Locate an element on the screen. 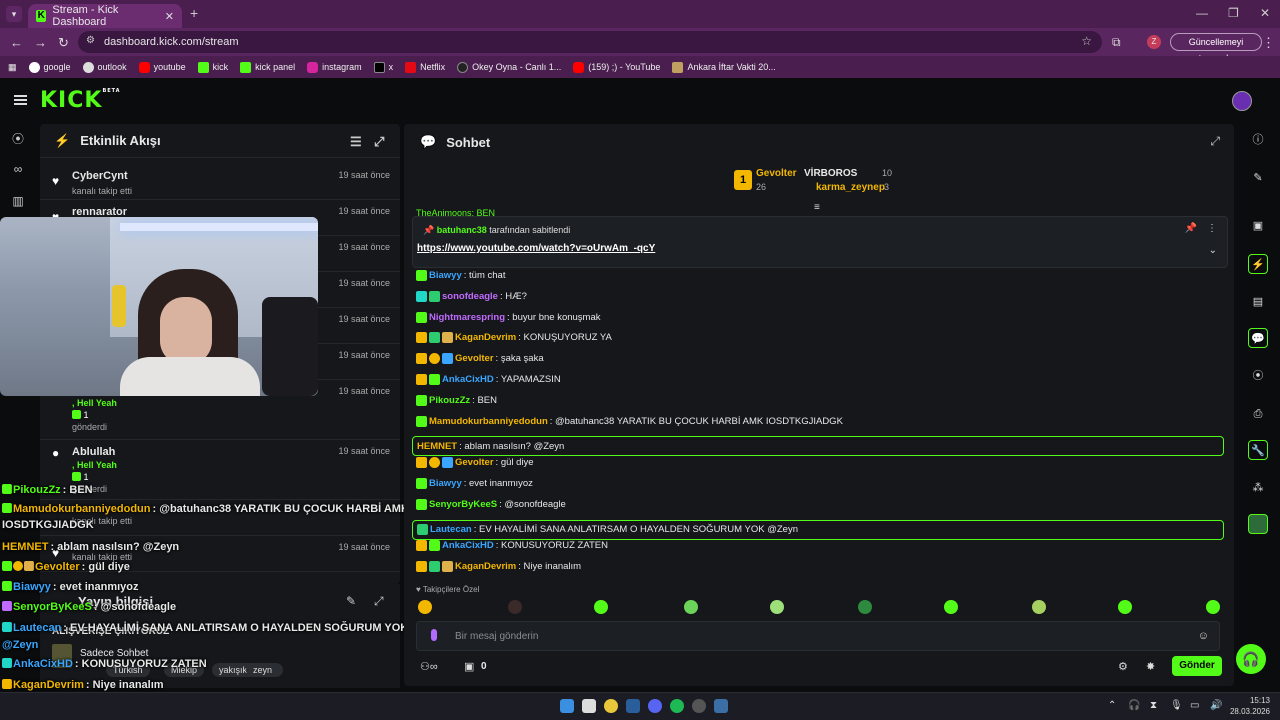  bookmark-instagram: instagram is located at coordinates (334, 67).